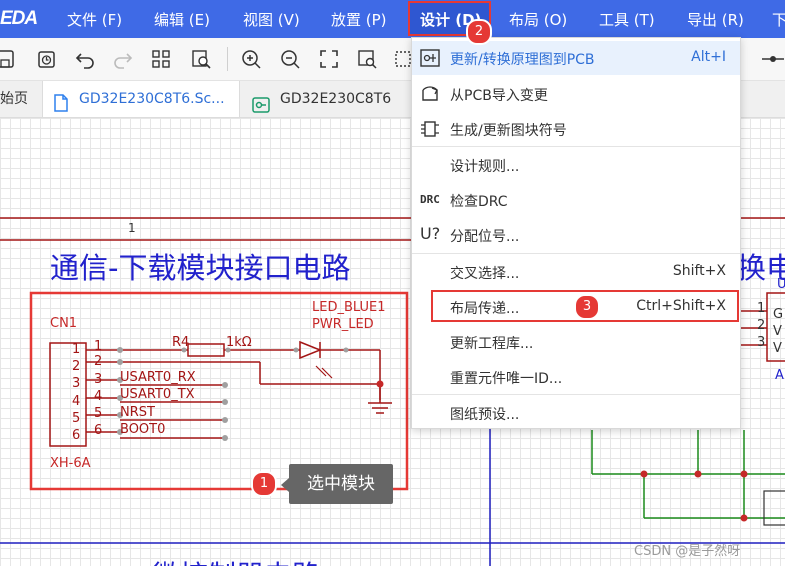 The image size is (785, 566). What do you see at coordinates (708, 57) in the screenshot?
I see `menu-item-shortcut: Alt+I` at bounding box center [708, 57].